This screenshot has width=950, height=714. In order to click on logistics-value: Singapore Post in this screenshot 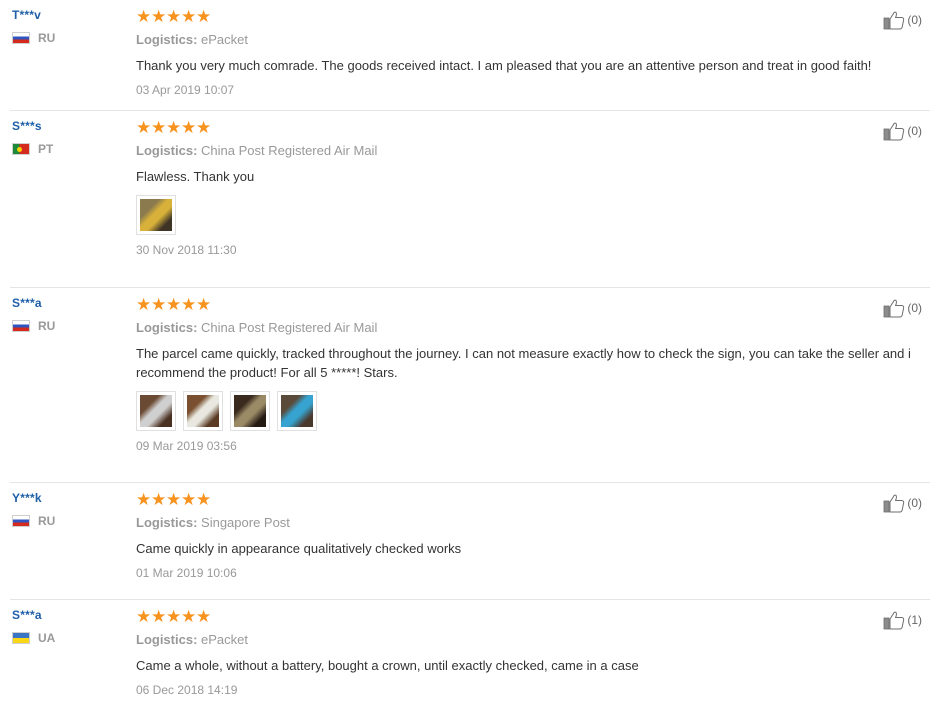, I will do `click(245, 522)`.